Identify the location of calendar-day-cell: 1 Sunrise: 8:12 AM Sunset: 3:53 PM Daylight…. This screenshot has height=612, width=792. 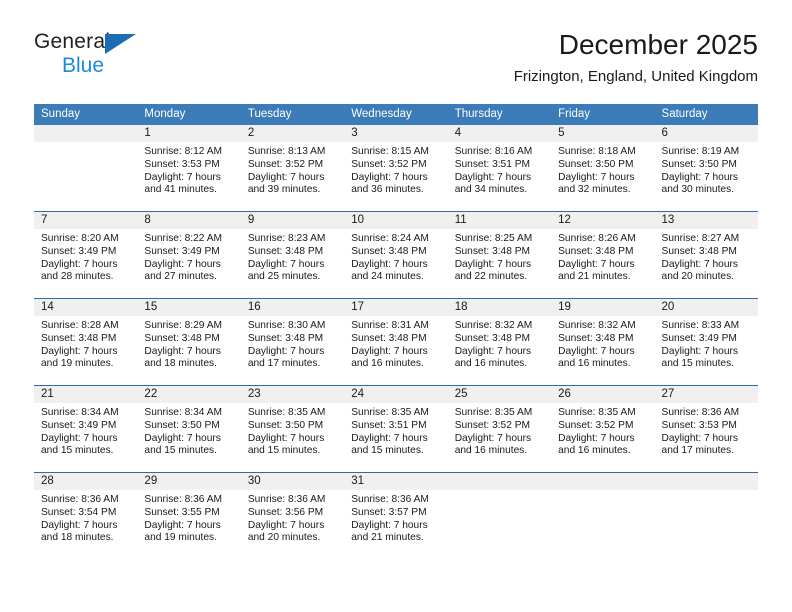
(189, 168).